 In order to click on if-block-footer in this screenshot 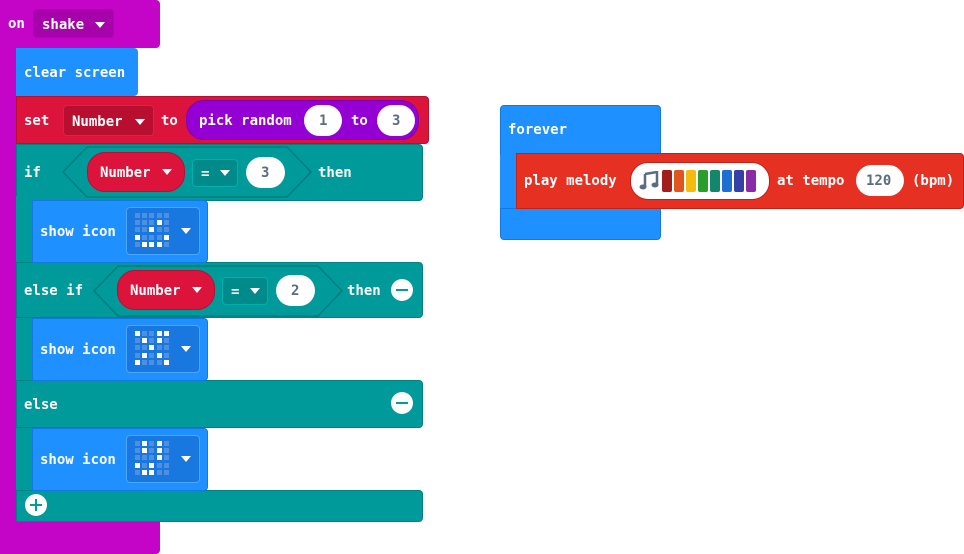, I will do `click(219, 506)`.